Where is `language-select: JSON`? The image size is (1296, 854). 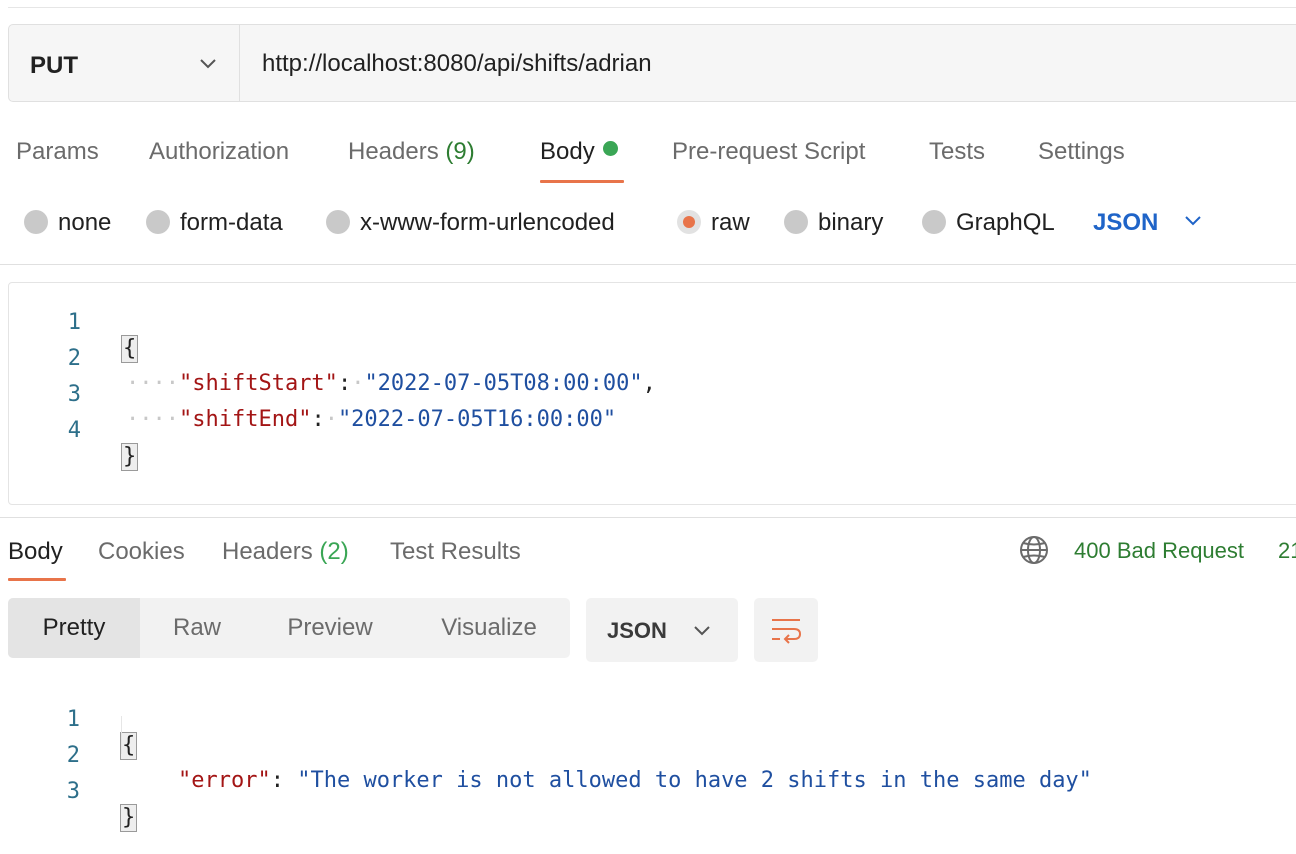 language-select: JSON is located at coordinates (1125, 223).